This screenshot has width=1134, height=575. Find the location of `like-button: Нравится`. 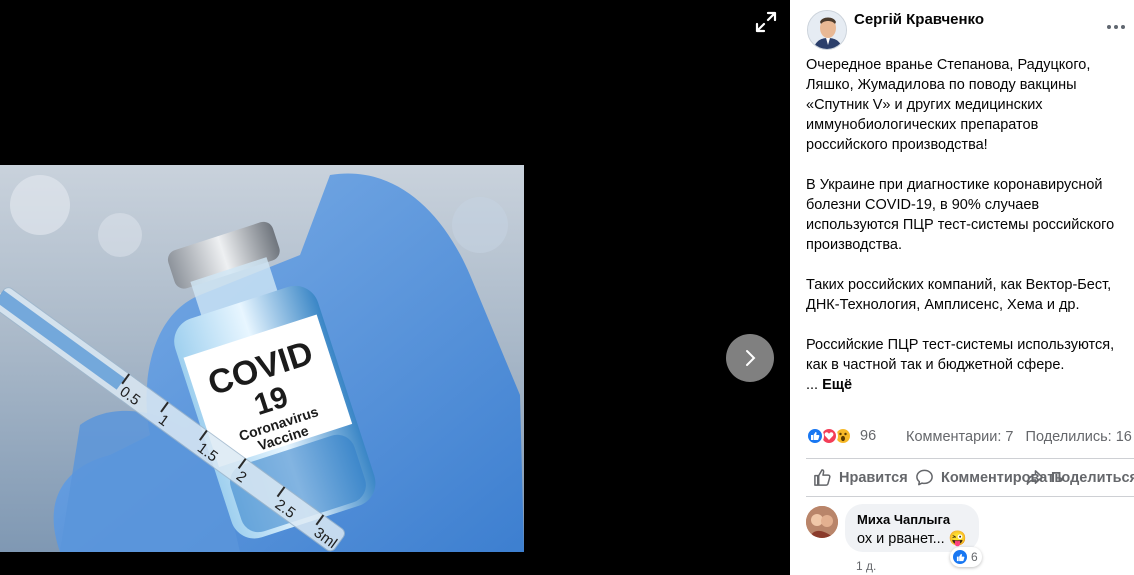

like-button: Нравится is located at coordinates (860, 477).